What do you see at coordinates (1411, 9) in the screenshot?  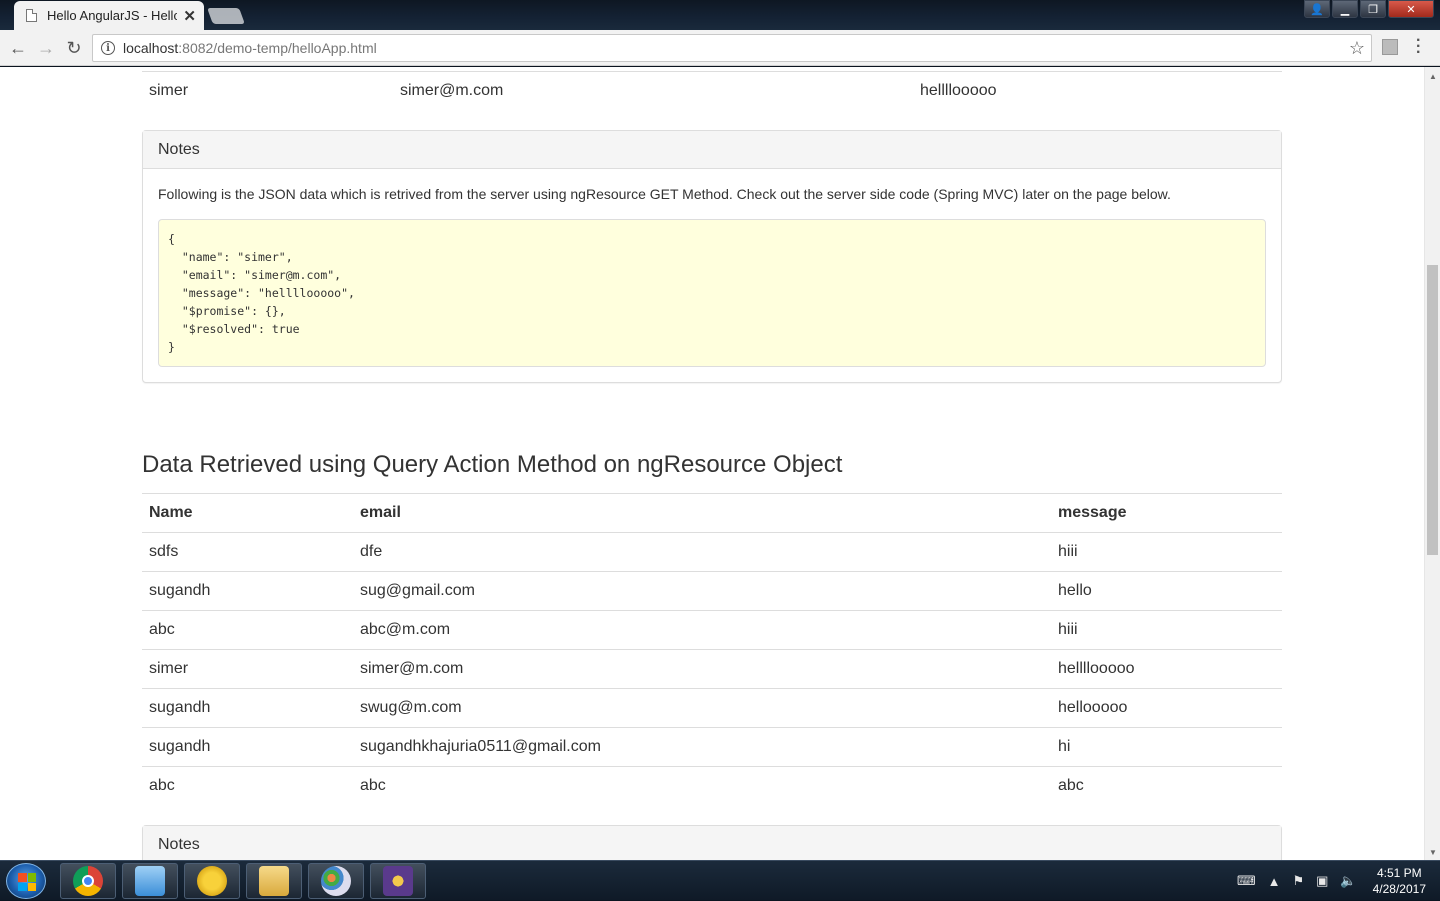 I see `close-window-button: ✕` at bounding box center [1411, 9].